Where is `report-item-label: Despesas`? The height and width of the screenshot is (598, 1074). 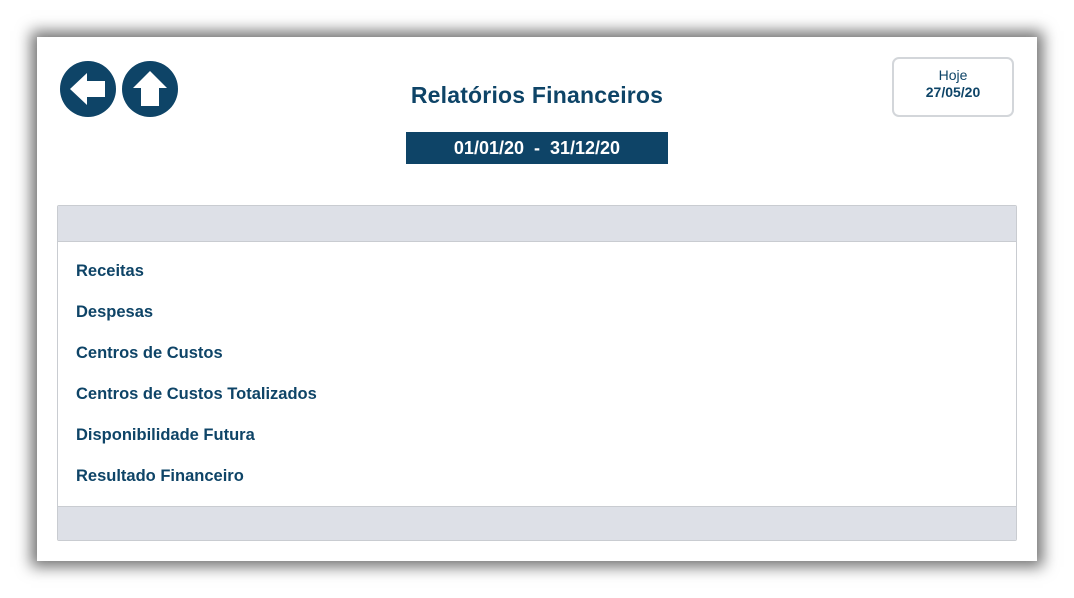 report-item-label: Despesas is located at coordinates (115, 312).